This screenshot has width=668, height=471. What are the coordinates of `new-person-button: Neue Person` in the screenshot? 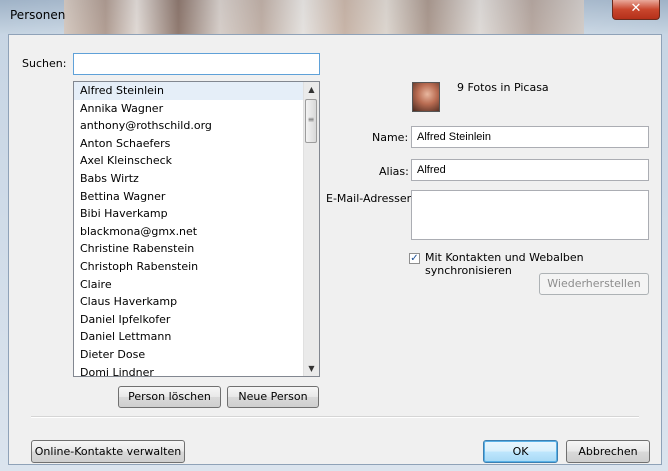 It's located at (273, 397).